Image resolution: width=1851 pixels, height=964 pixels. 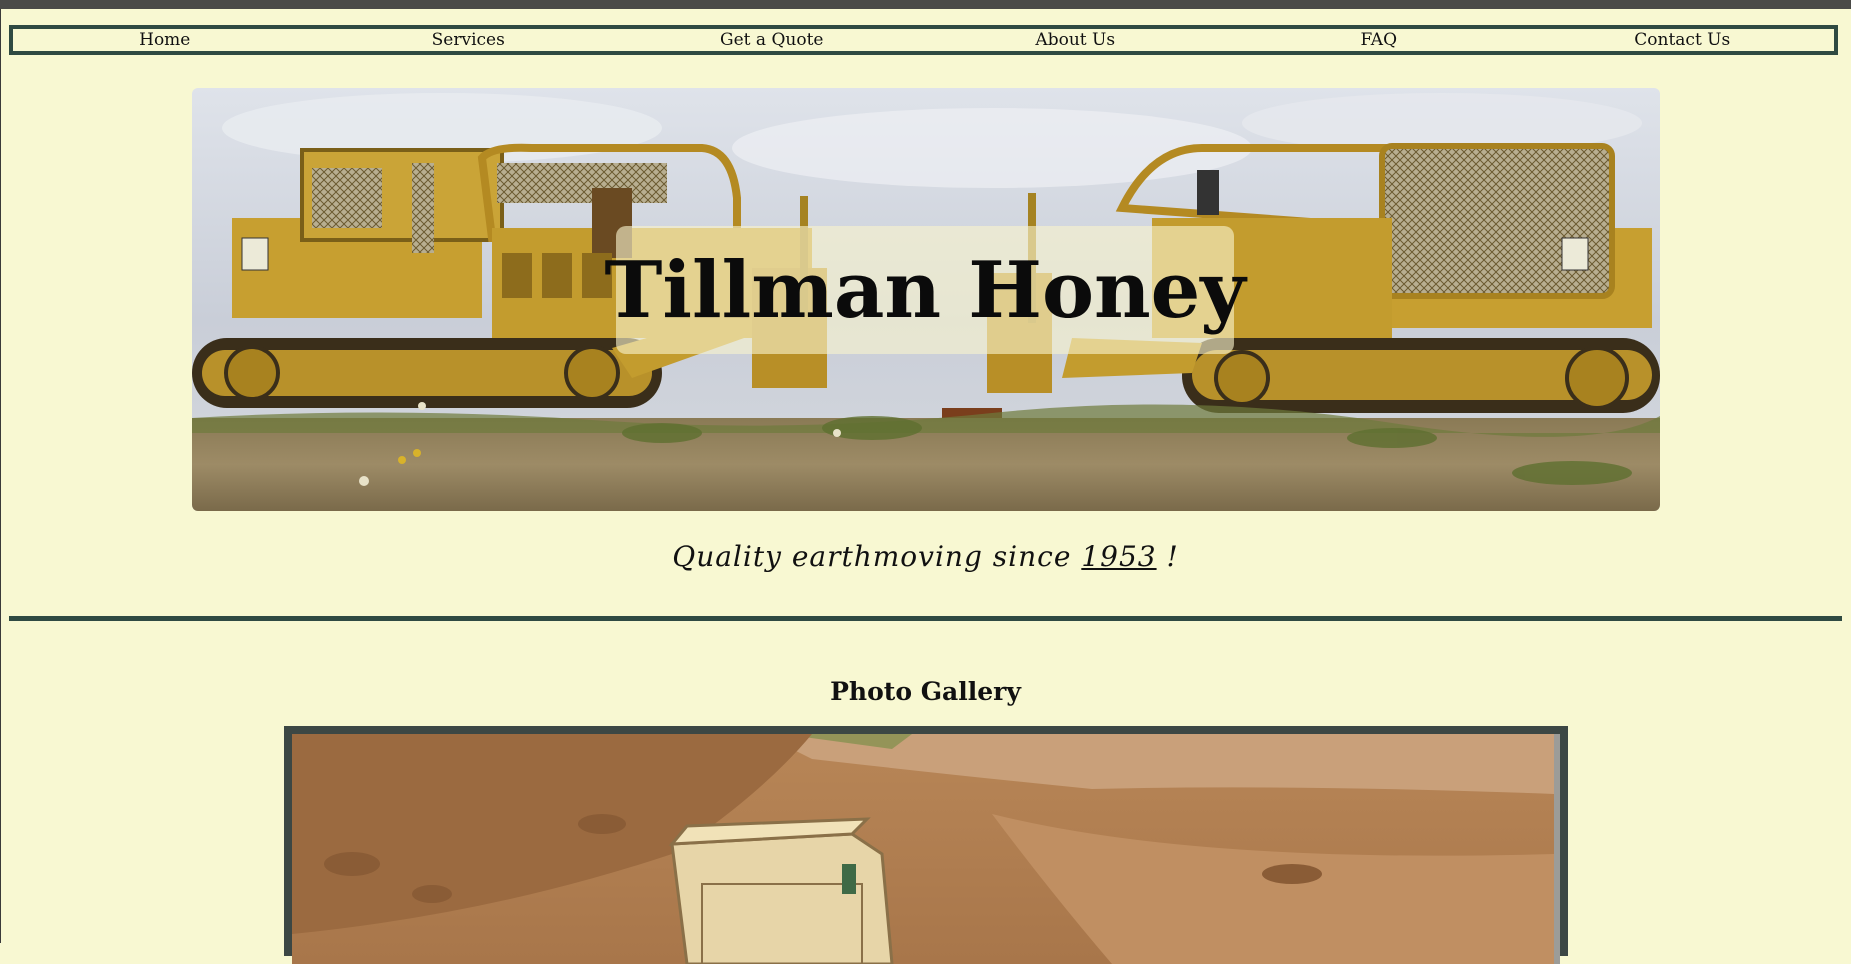 I want to click on nav-about-us-link: About Us, so click(x=1076, y=40).